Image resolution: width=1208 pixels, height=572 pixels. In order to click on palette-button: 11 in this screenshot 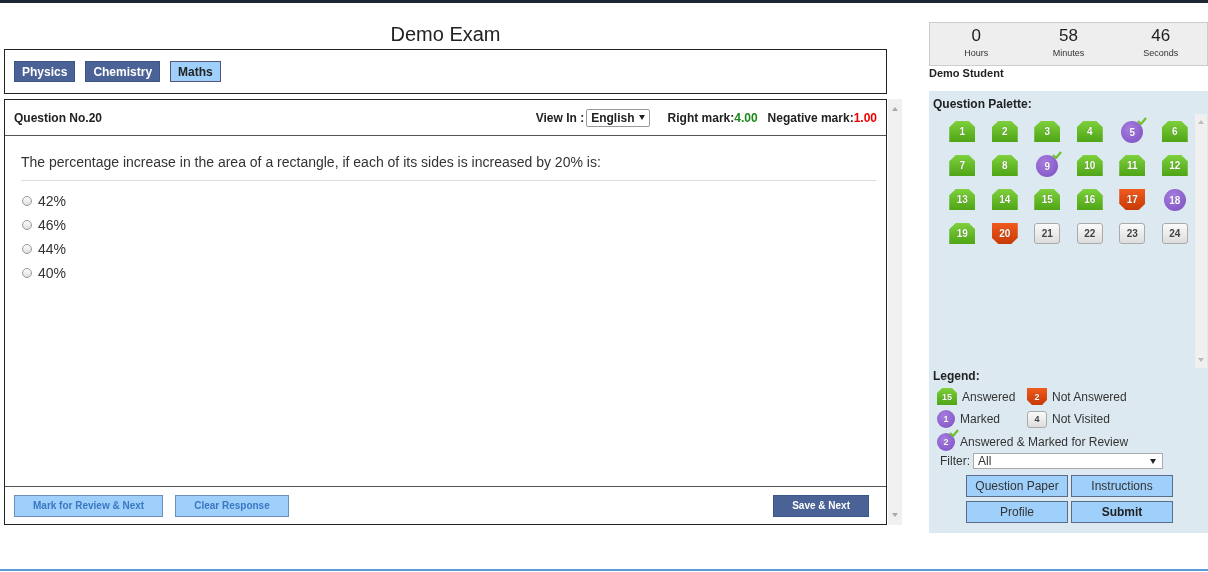, I will do `click(1132, 165)`.